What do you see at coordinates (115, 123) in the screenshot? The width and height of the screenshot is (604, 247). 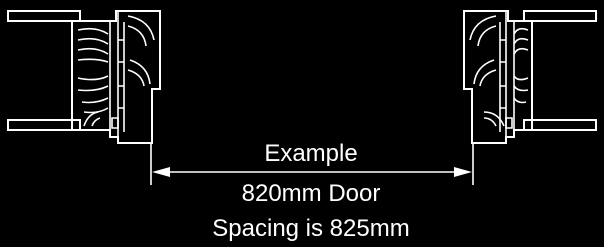 I see `left-hinge-knuckle` at bounding box center [115, 123].